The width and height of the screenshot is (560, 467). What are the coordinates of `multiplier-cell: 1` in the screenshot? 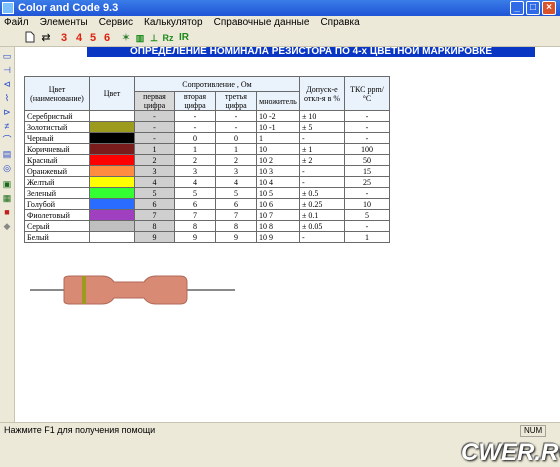 It's located at (278, 138).